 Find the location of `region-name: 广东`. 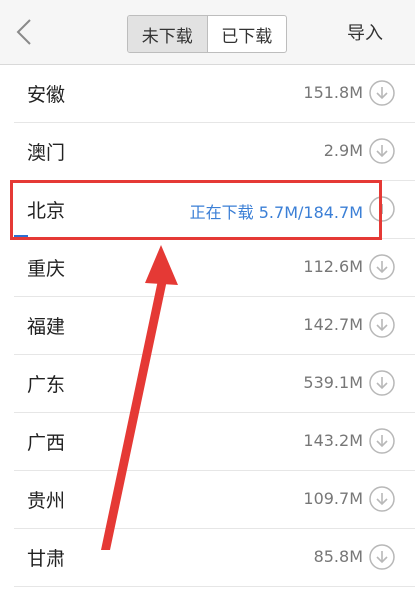

region-name: 广东 is located at coordinates (46, 385).